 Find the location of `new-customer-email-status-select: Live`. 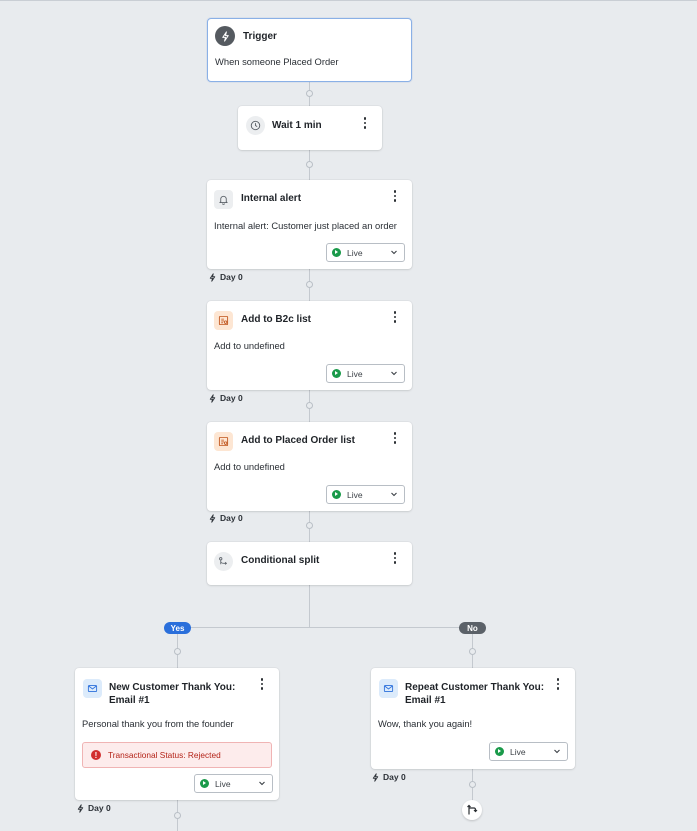

new-customer-email-status-select: Live is located at coordinates (233, 783).